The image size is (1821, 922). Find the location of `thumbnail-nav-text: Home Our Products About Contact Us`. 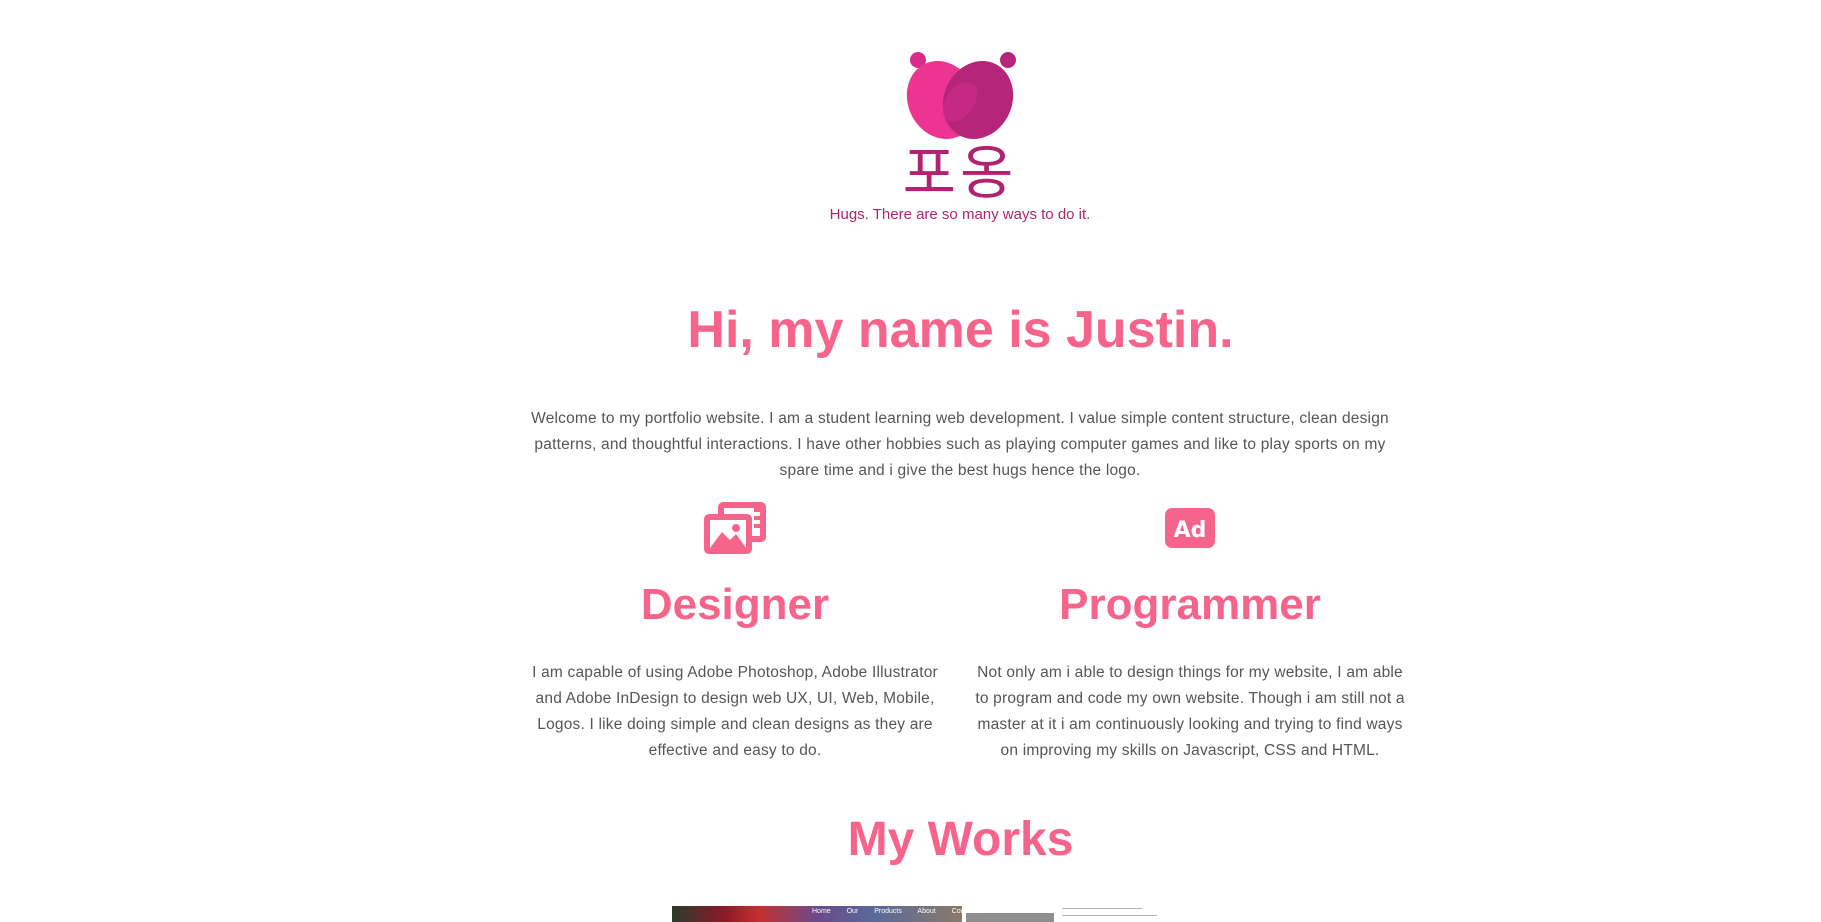

thumbnail-nav-text: Home Our Products About Contact Us is located at coordinates (906, 911).